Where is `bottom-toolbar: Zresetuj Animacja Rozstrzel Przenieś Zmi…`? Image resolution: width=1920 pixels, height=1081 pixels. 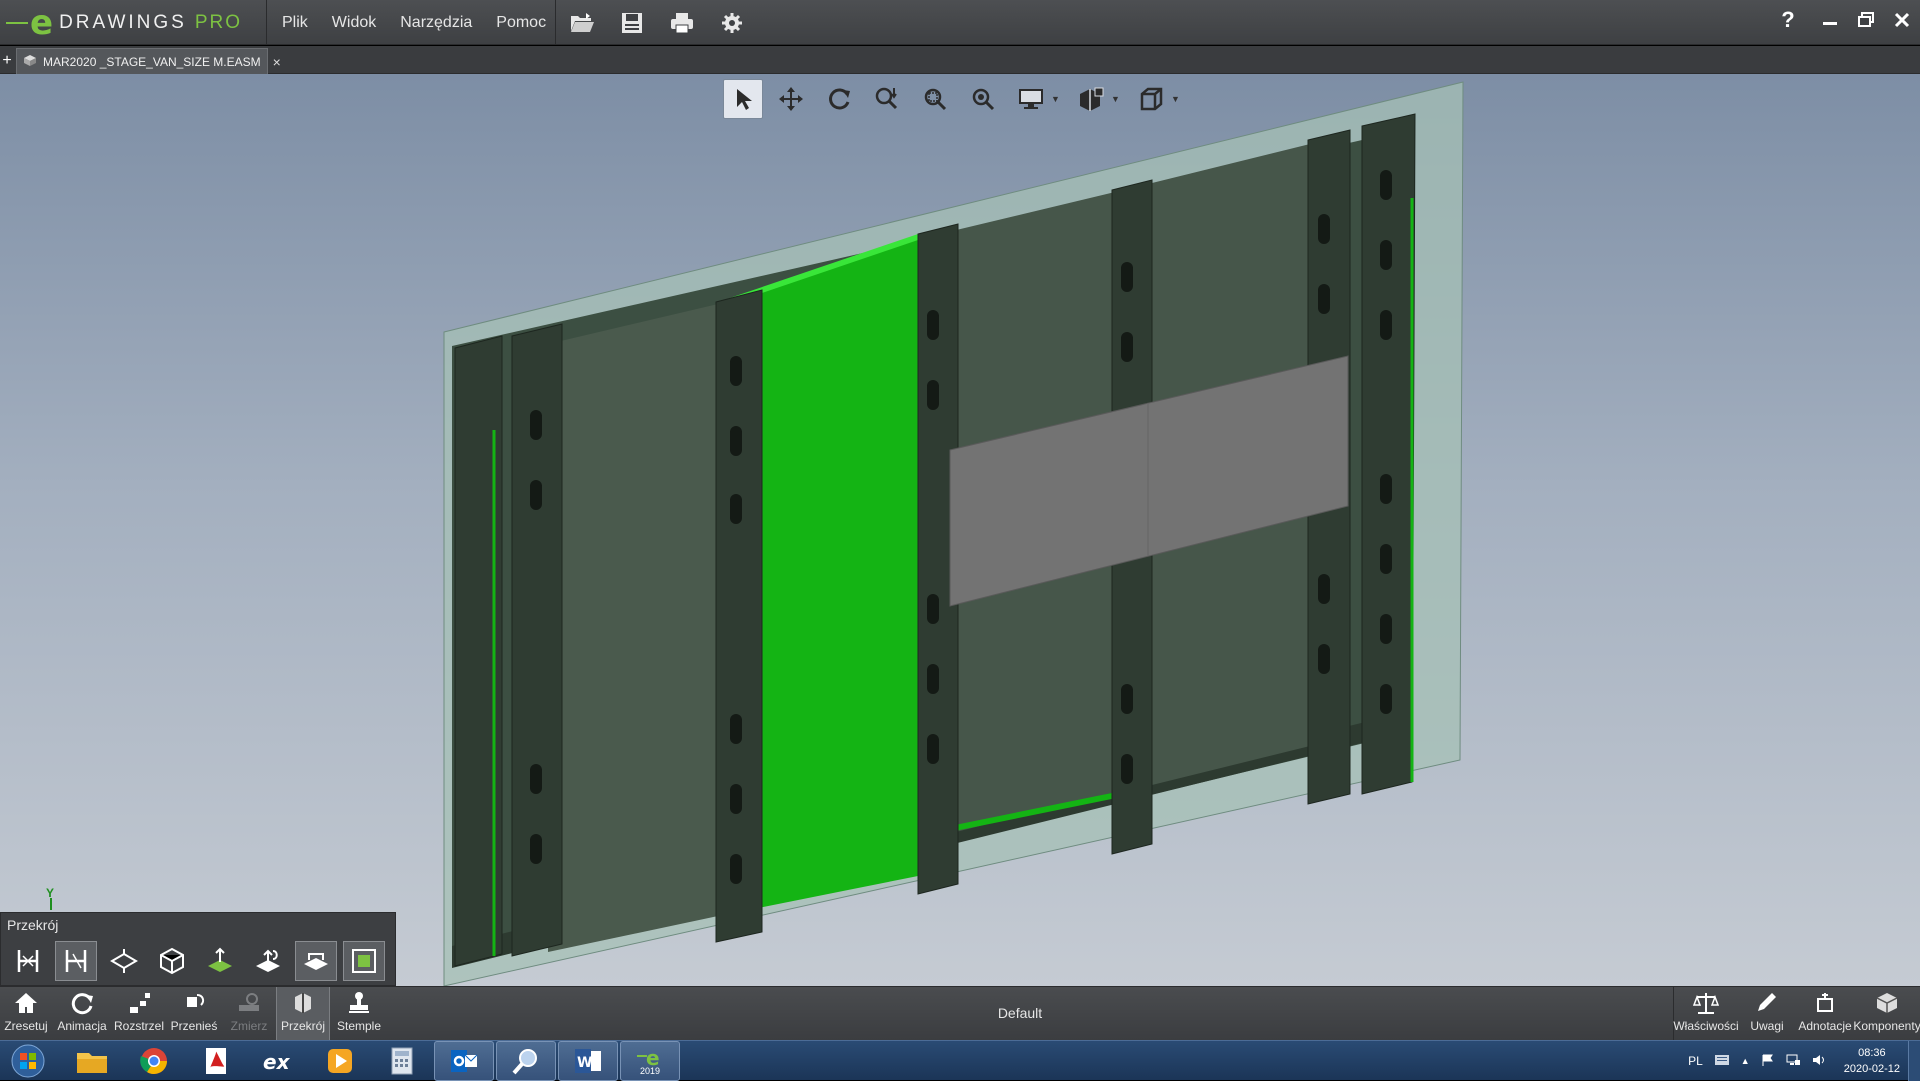 bottom-toolbar: Zresetuj Animacja Rozstrzel Przenieś Zmi… is located at coordinates (960, 1013).